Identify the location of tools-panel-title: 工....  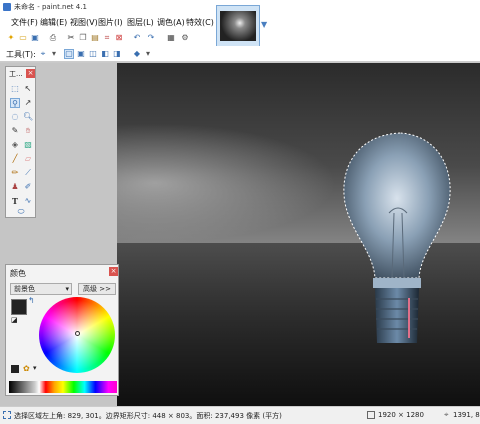
(16, 74).